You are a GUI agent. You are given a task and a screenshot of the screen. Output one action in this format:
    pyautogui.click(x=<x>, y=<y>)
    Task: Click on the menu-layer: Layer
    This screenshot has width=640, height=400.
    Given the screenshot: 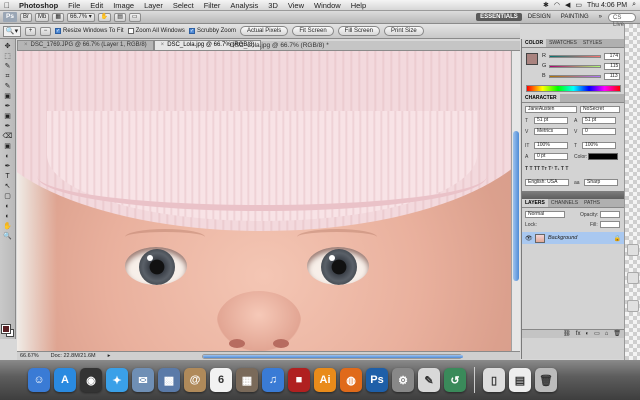 What is the action you would take?
    pyautogui.click(x=153, y=5)
    